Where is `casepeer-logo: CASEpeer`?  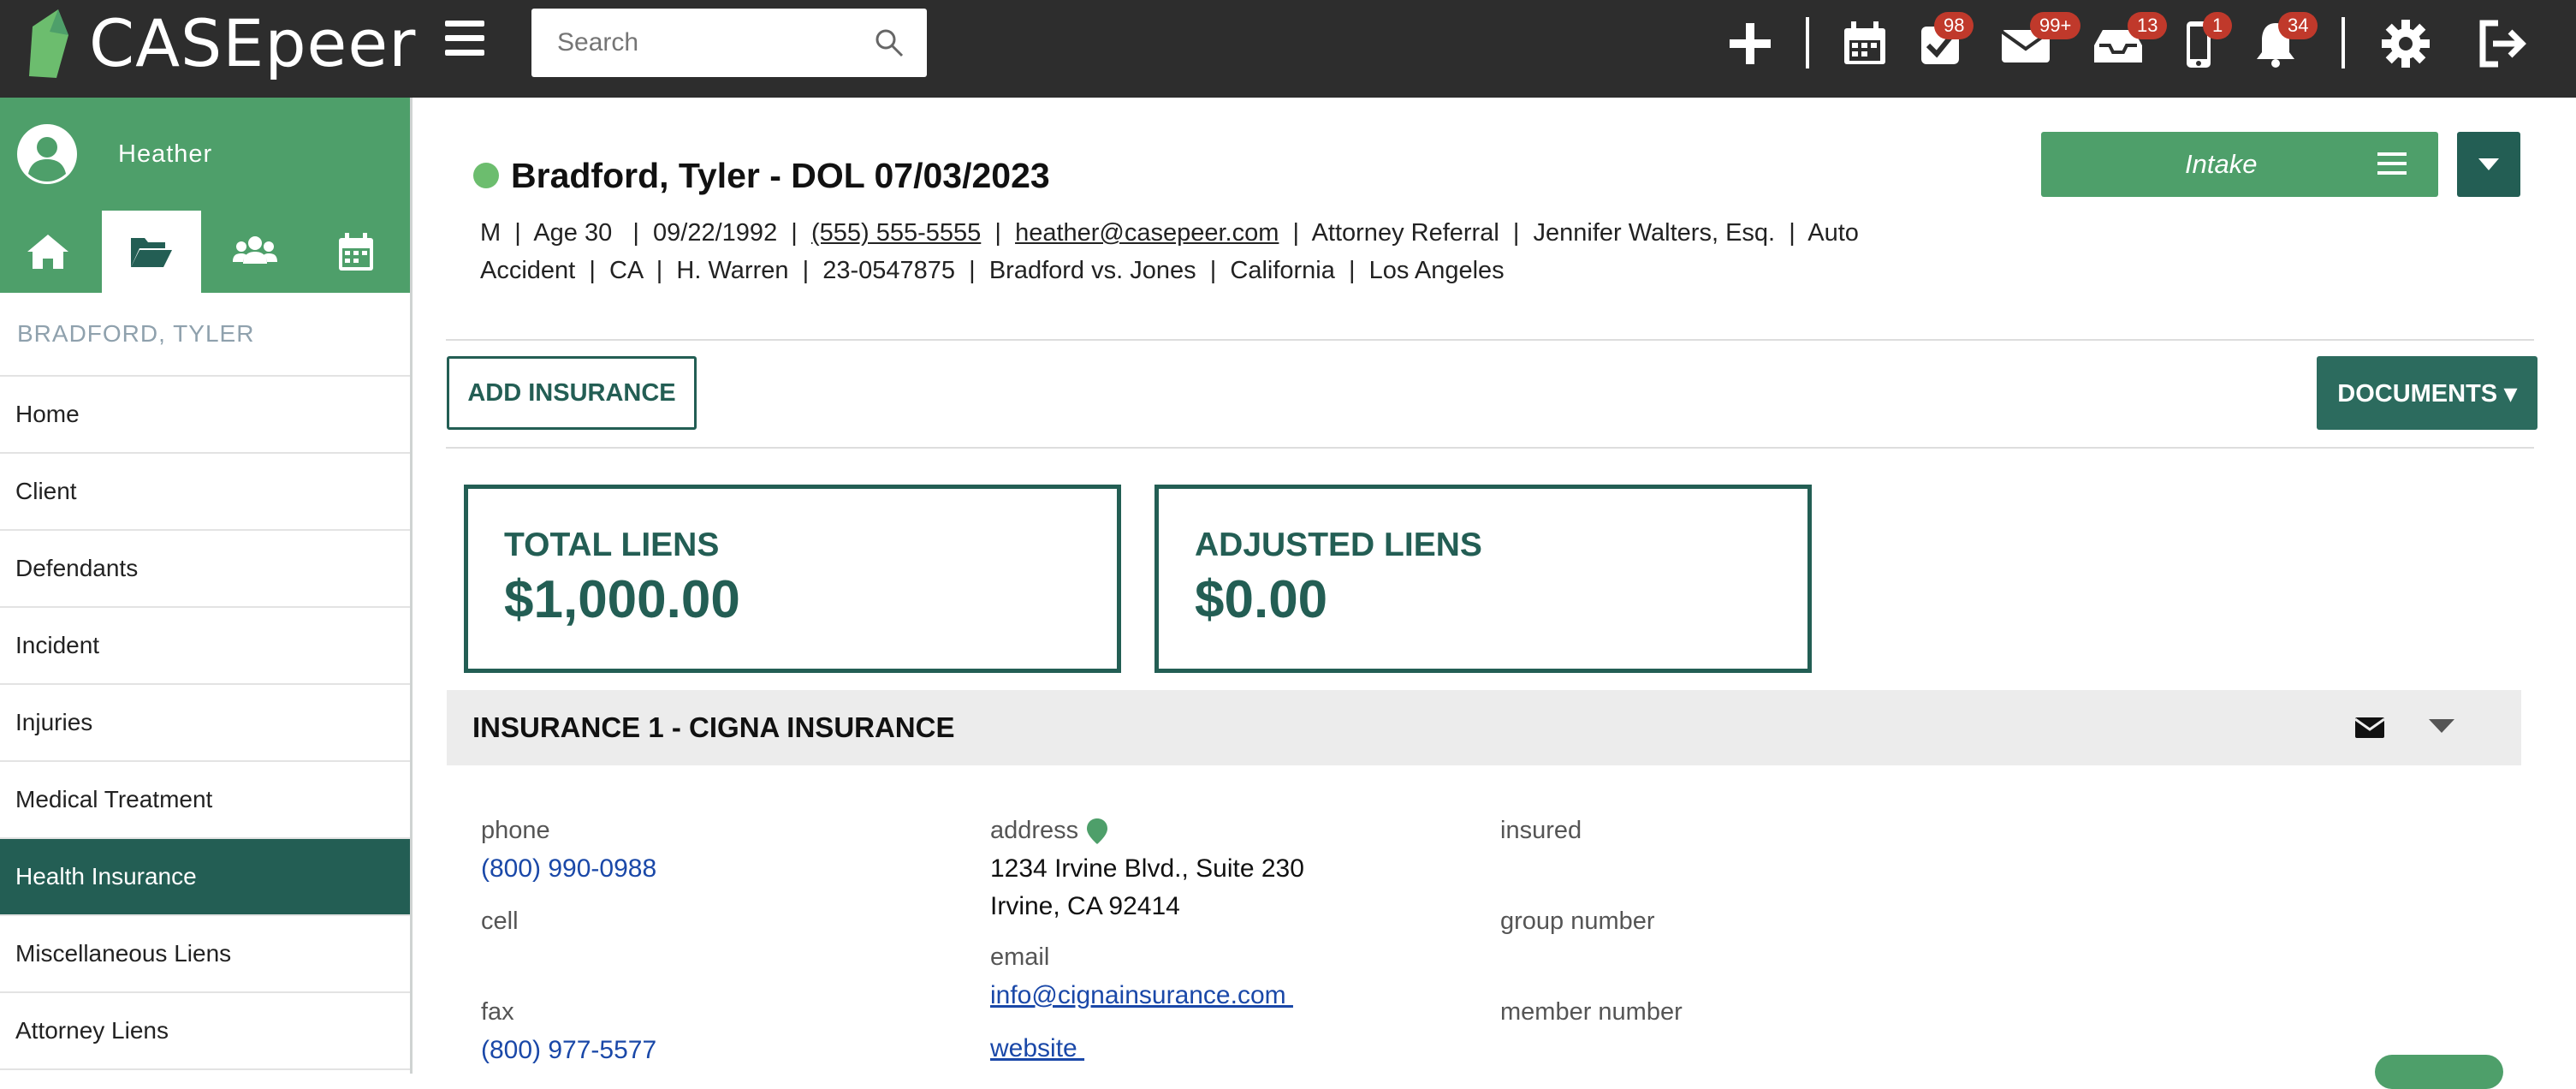 casepeer-logo: CASEpeer is located at coordinates (220, 43).